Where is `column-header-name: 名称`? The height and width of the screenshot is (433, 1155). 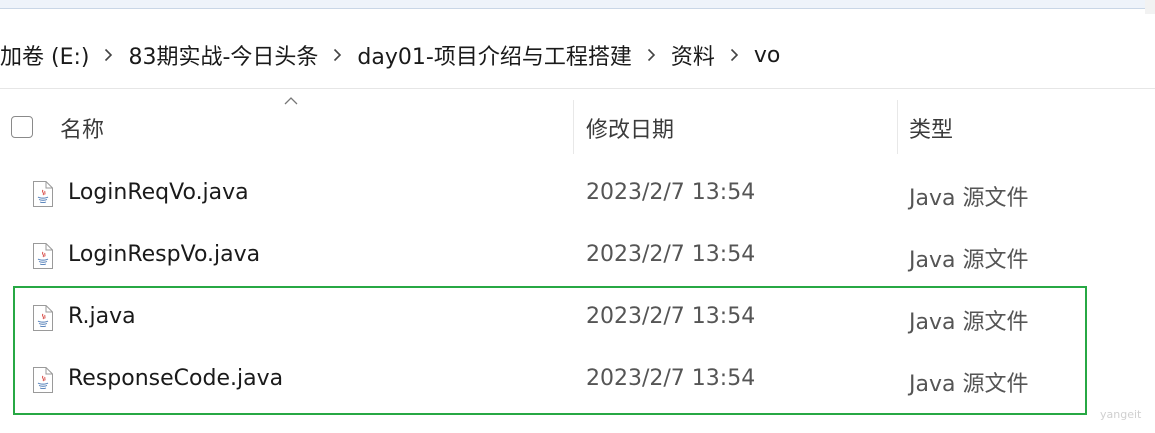 column-header-name: 名称 is located at coordinates (82, 128).